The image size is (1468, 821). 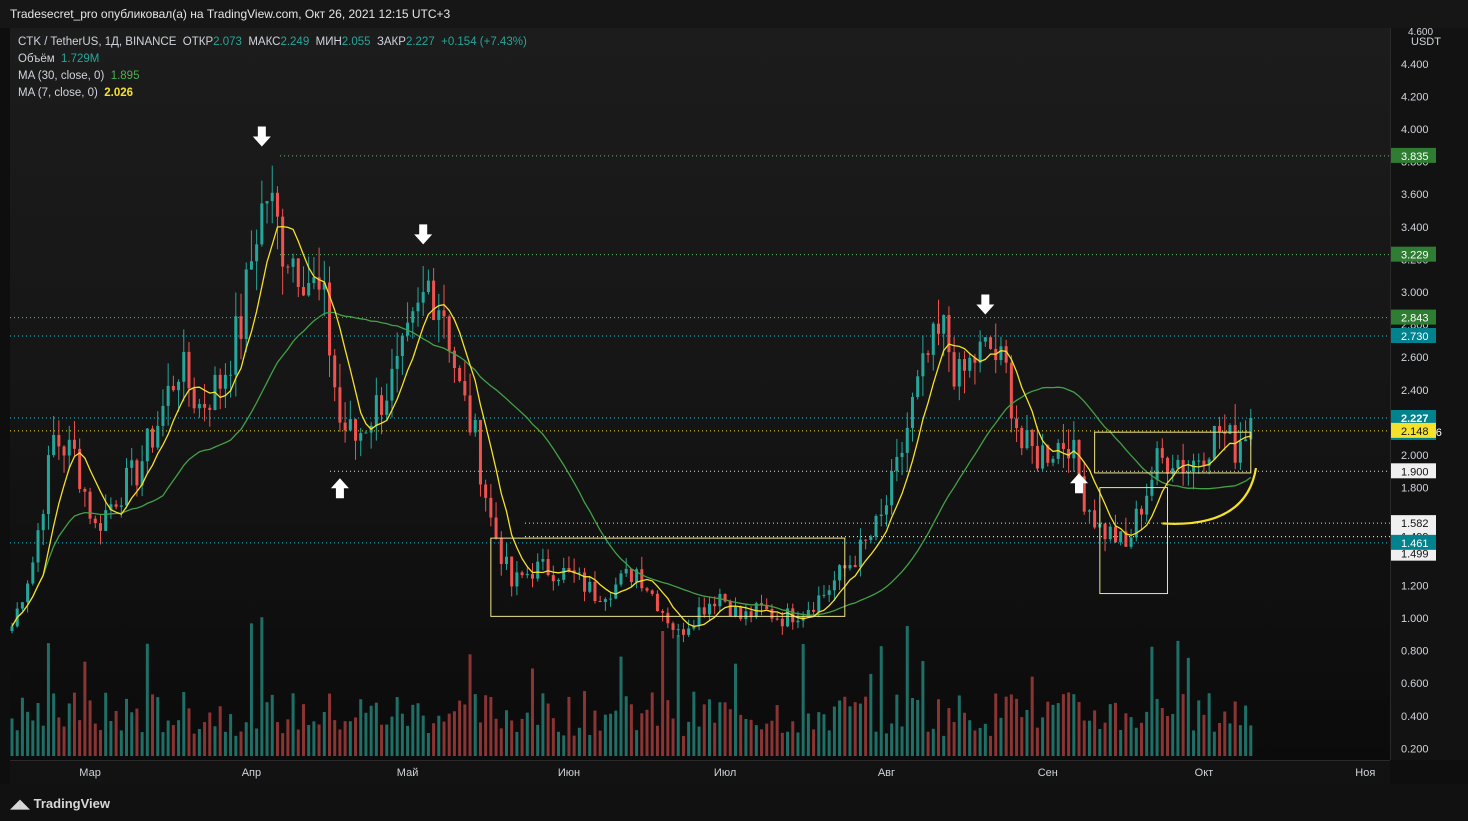 What do you see at coordinates (1415, 717) in the screenshot?
I see `y-tick-label: 0.400` at bounding box center [1415, 717].